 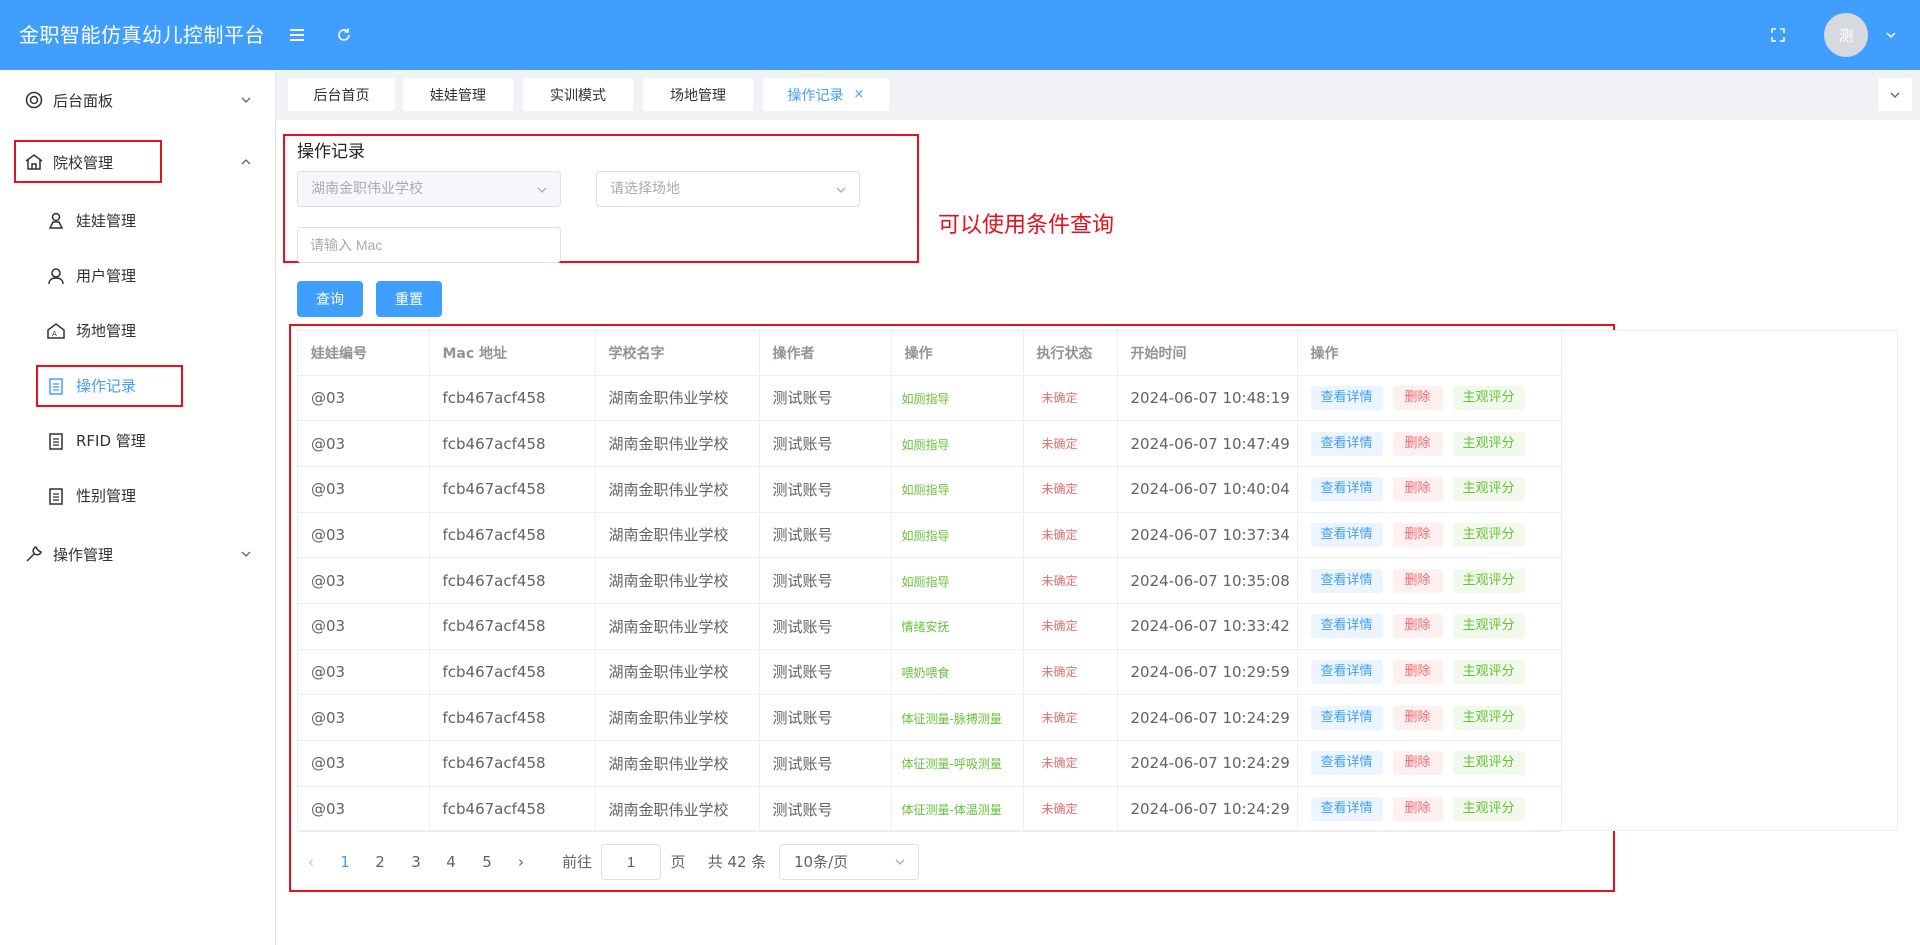 I want to click on goto-page-input, so click(x=631, y=862).